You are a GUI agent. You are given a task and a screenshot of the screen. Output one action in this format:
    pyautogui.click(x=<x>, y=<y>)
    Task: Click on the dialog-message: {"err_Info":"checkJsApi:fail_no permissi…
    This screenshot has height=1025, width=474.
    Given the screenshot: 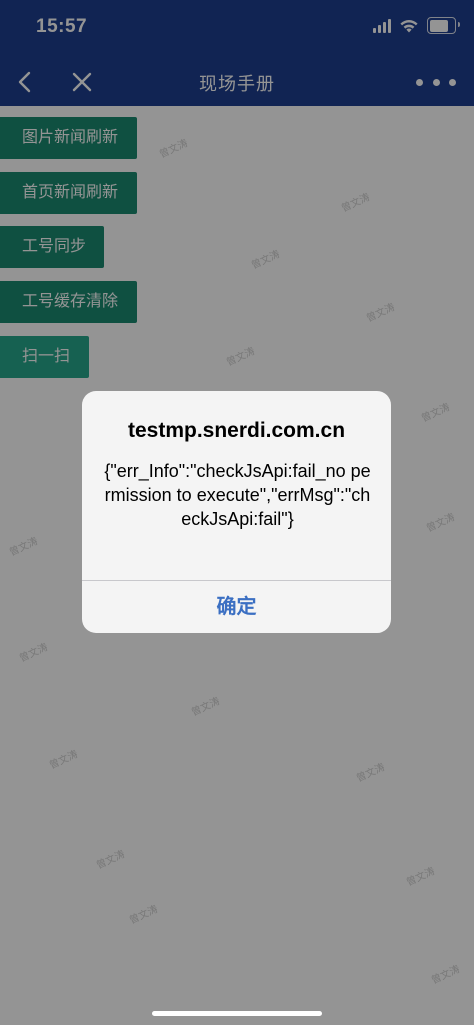 What is the action you would take?
    pyautogui.click(x=237, y=495)
    